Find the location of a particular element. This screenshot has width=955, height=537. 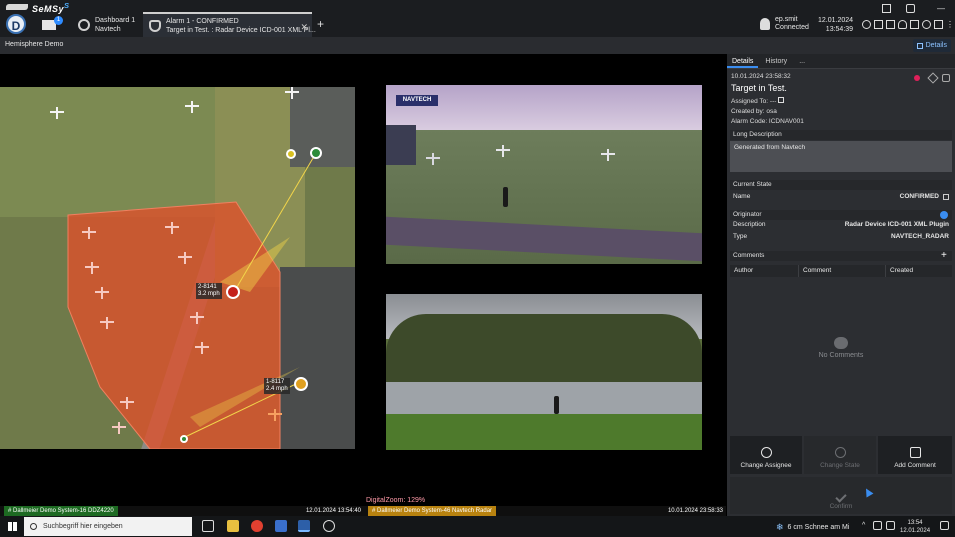

taskbar-search-input: Suchbegriff hier eingeben is located at coordinates (108, 526).